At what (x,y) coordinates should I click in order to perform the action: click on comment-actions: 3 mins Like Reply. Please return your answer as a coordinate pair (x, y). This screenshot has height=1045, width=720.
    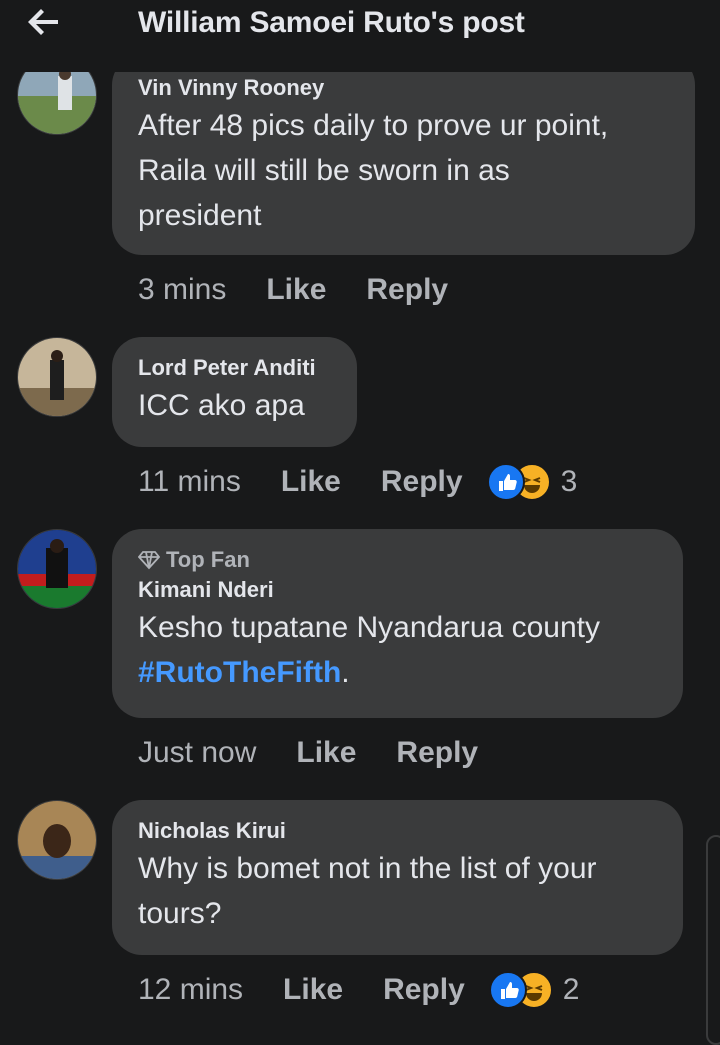
    Looking at the image, I should click on (305, 290).